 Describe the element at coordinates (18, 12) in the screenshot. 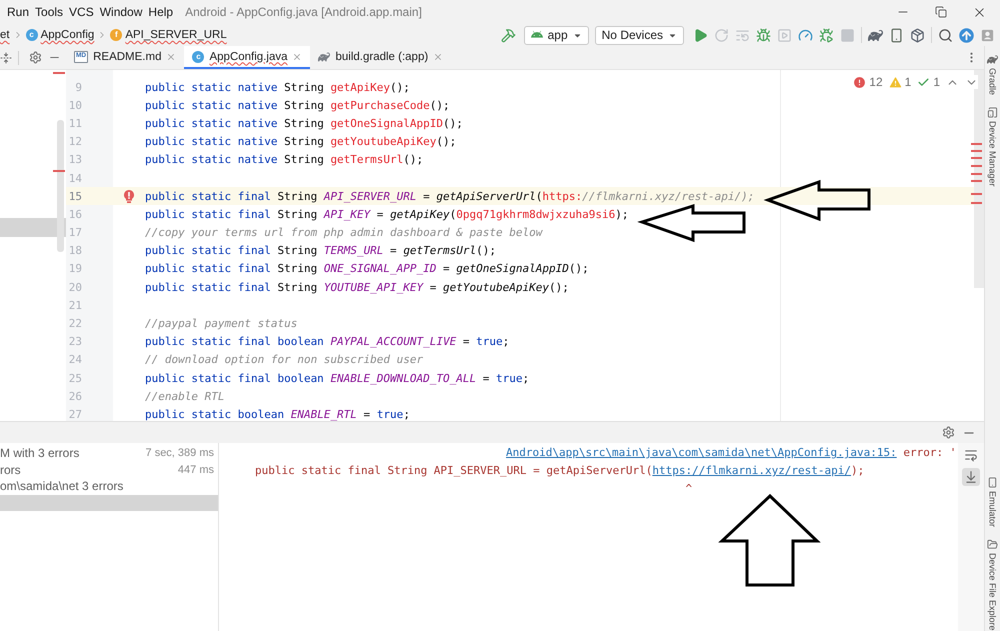

I see `menu-item: Run` at that location.